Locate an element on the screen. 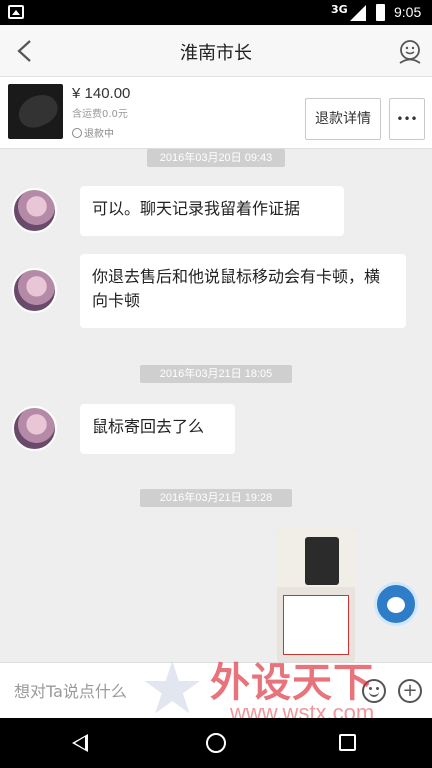 This screenshot has height=768, width=432. timestamp: 2016年03月21日 18:05 is located at coordinates (216, 374).